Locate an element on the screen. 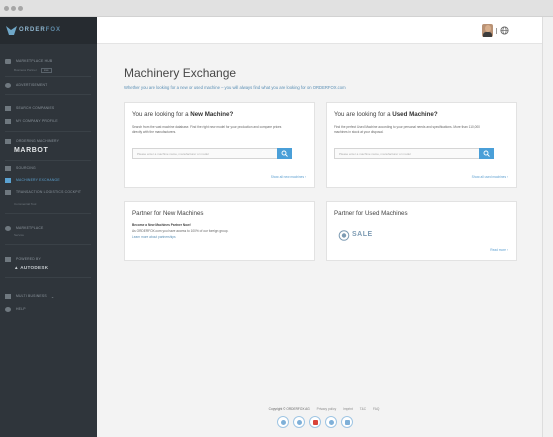 The width and height of the screenshot is (553, 437). scrollbar is located at coordinates (547, 227).